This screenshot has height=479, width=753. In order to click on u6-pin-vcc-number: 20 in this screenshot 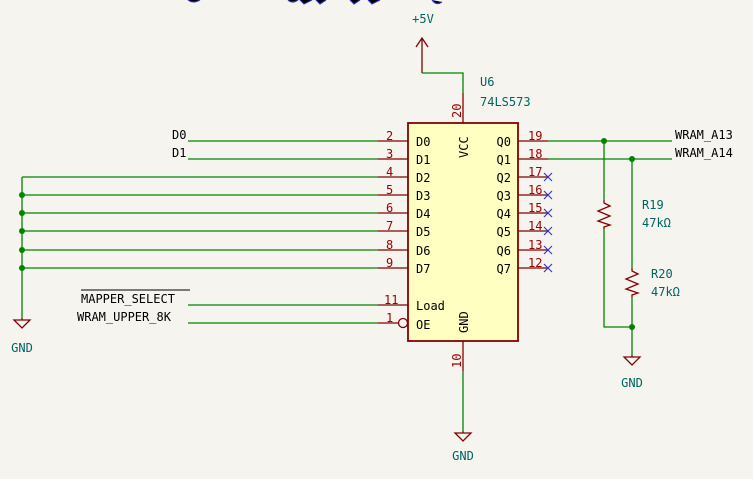, I will do `click(457, 111)`.